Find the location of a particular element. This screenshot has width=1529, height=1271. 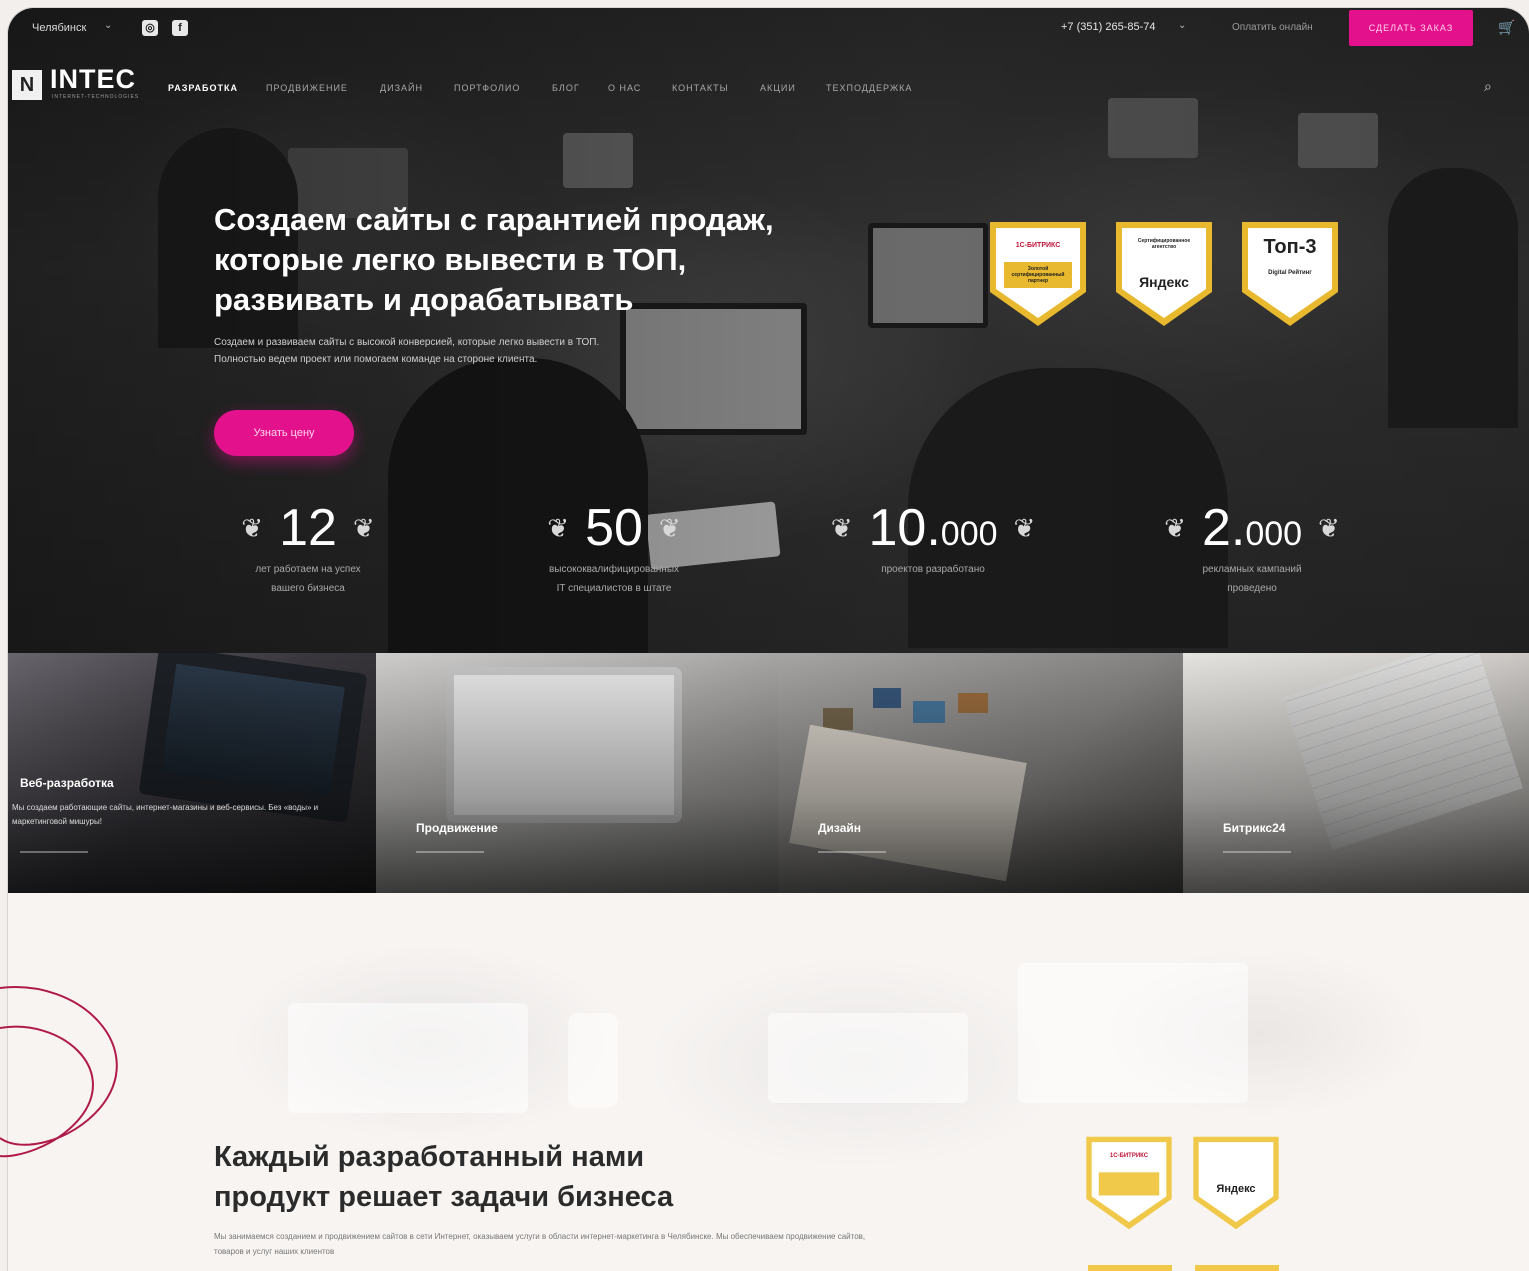

get-price-button: Узнать цену is located at coordinates (284, 433).